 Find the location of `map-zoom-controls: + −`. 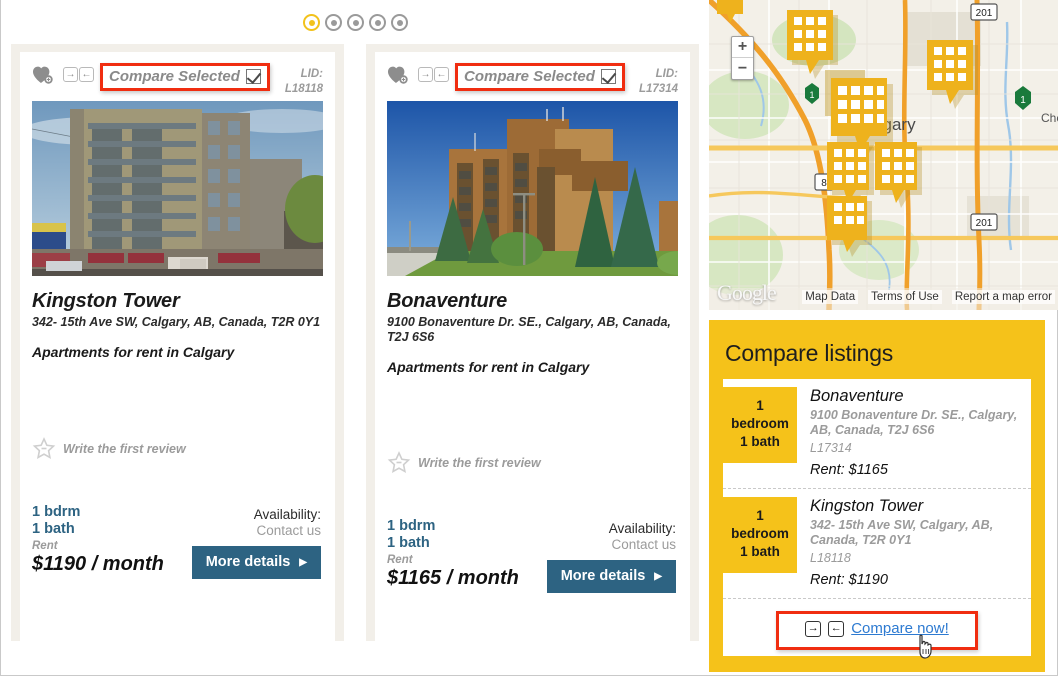

map-zoom-controls: + − is located at coordinates (742, 58).